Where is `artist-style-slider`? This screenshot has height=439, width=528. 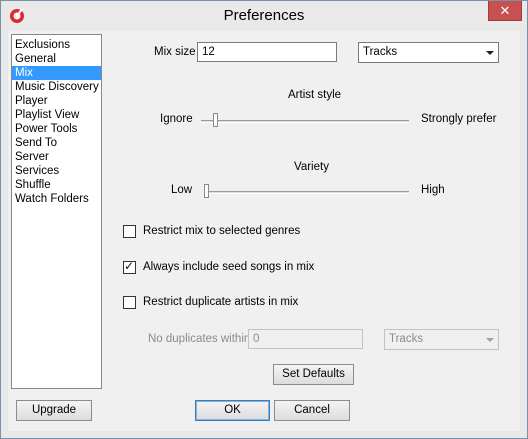
artist-style-slider is located at coordinates (305, 121).